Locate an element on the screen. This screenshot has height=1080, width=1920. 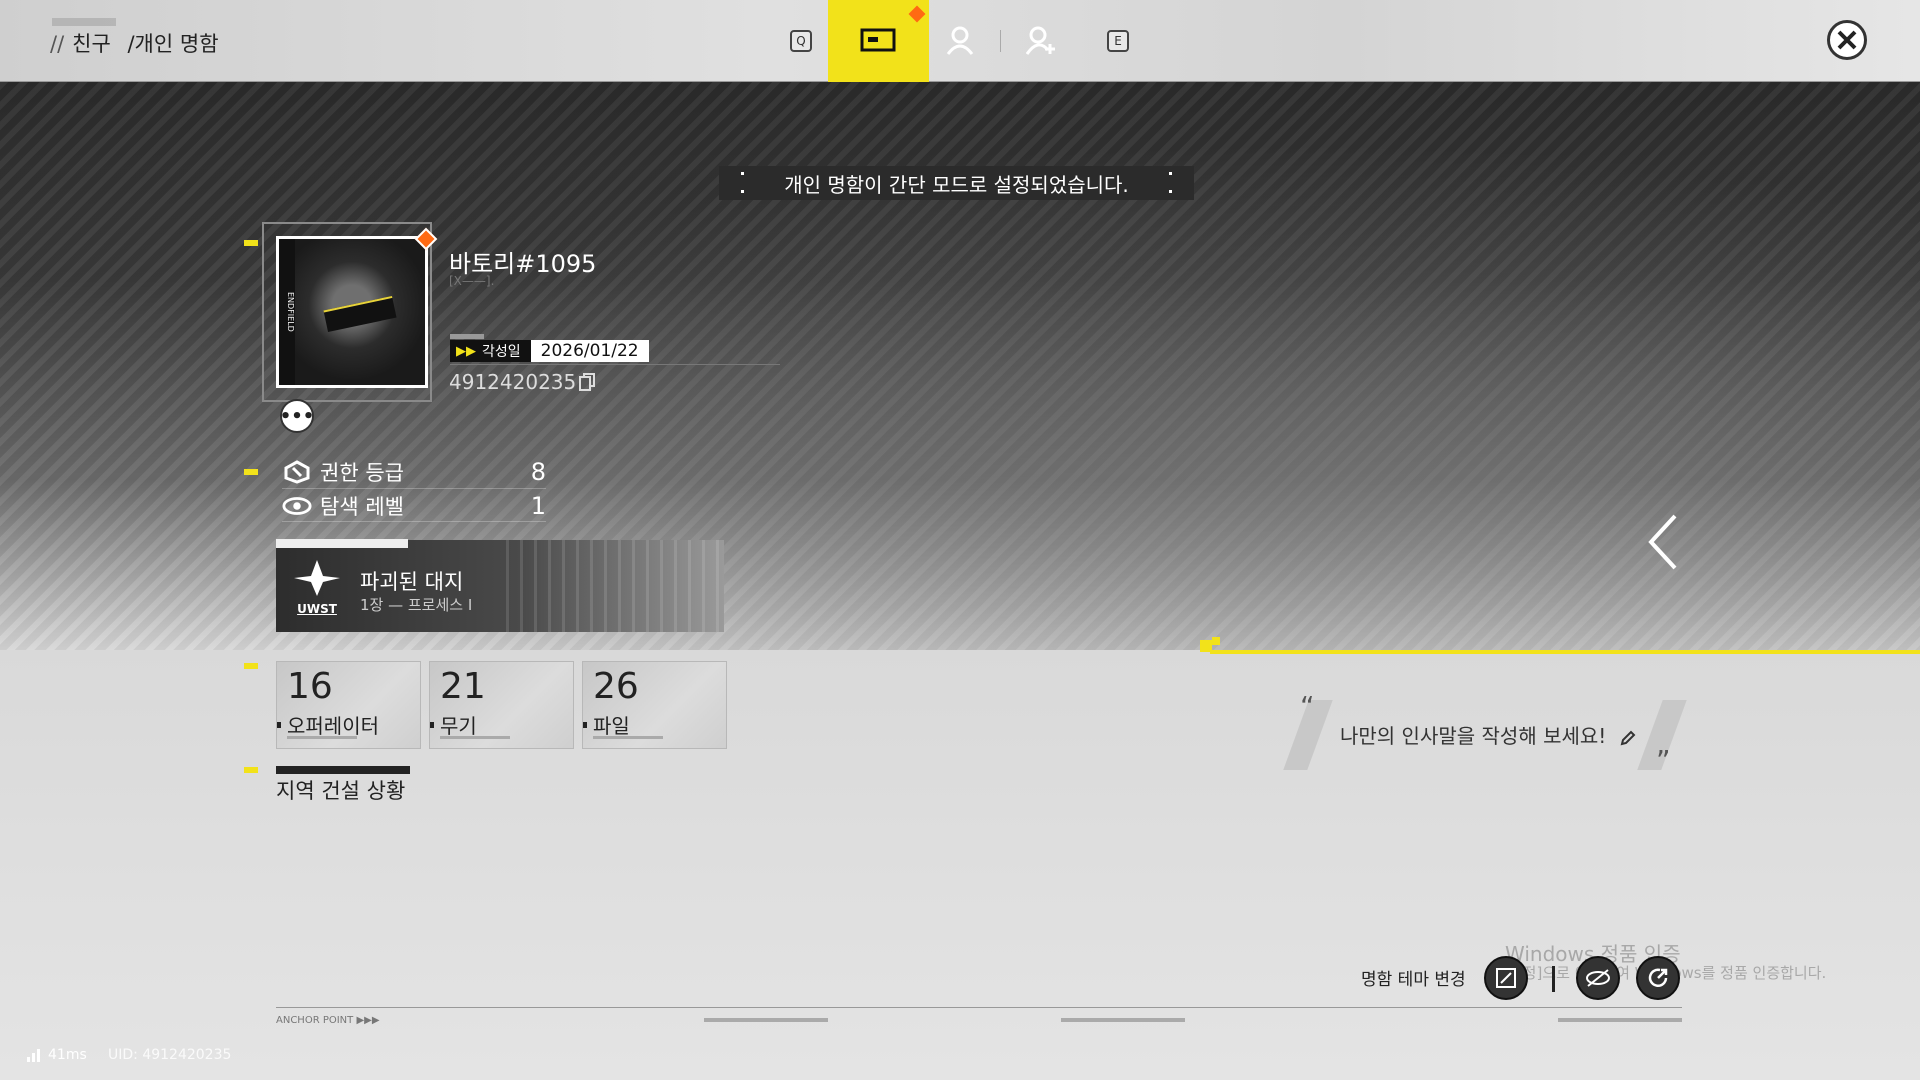
simple-mode-notice: 개인 명함이 간단 모드로 설정되었습니다. is located at coordinates (956, 183).